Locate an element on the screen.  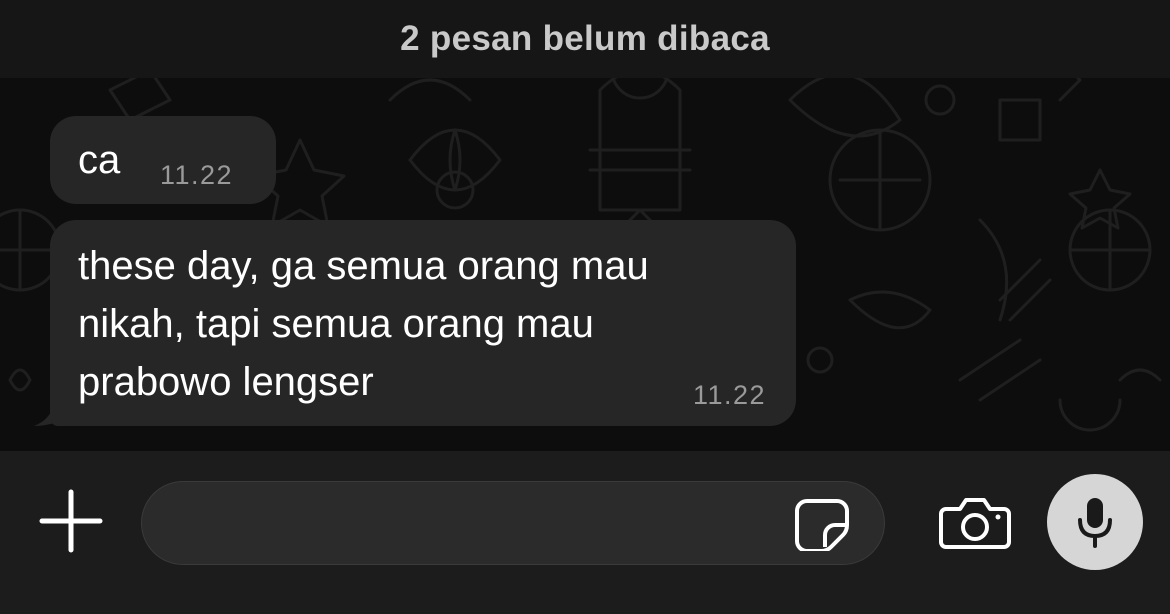
camera-button is located at coordinates (975, 523).